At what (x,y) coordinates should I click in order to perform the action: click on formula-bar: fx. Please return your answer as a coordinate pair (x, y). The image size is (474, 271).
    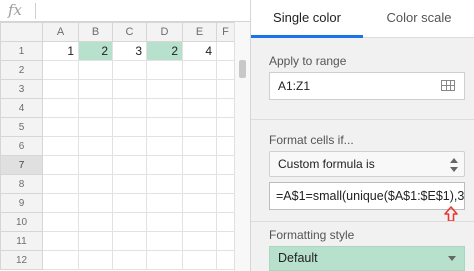
    Looking at the image, I should click on (125, 11).